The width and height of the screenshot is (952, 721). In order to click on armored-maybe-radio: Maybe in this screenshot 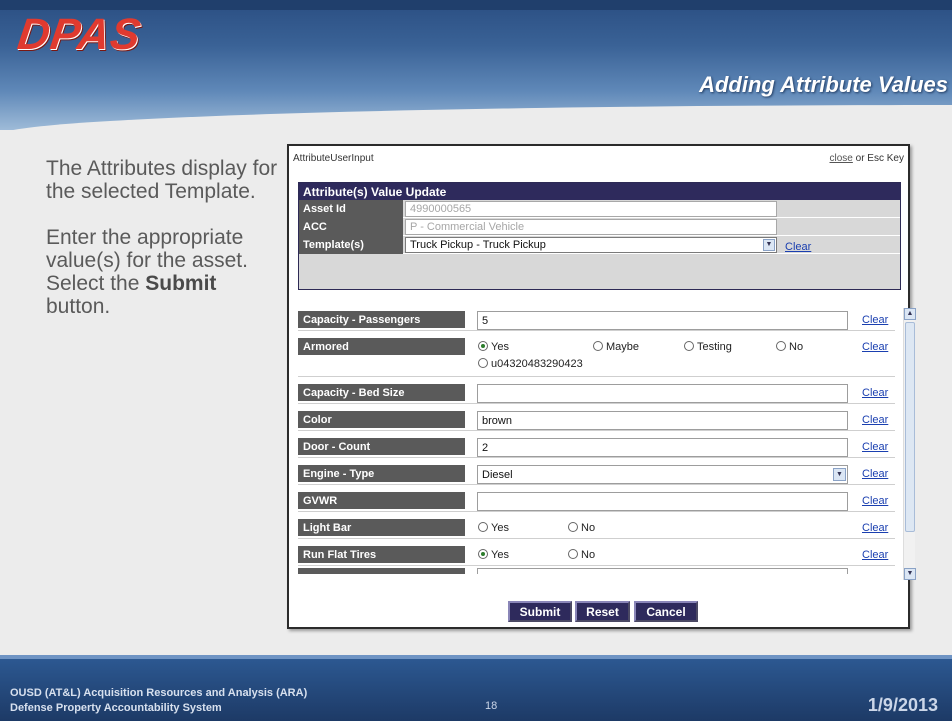, I will do `click(616, 347)`.